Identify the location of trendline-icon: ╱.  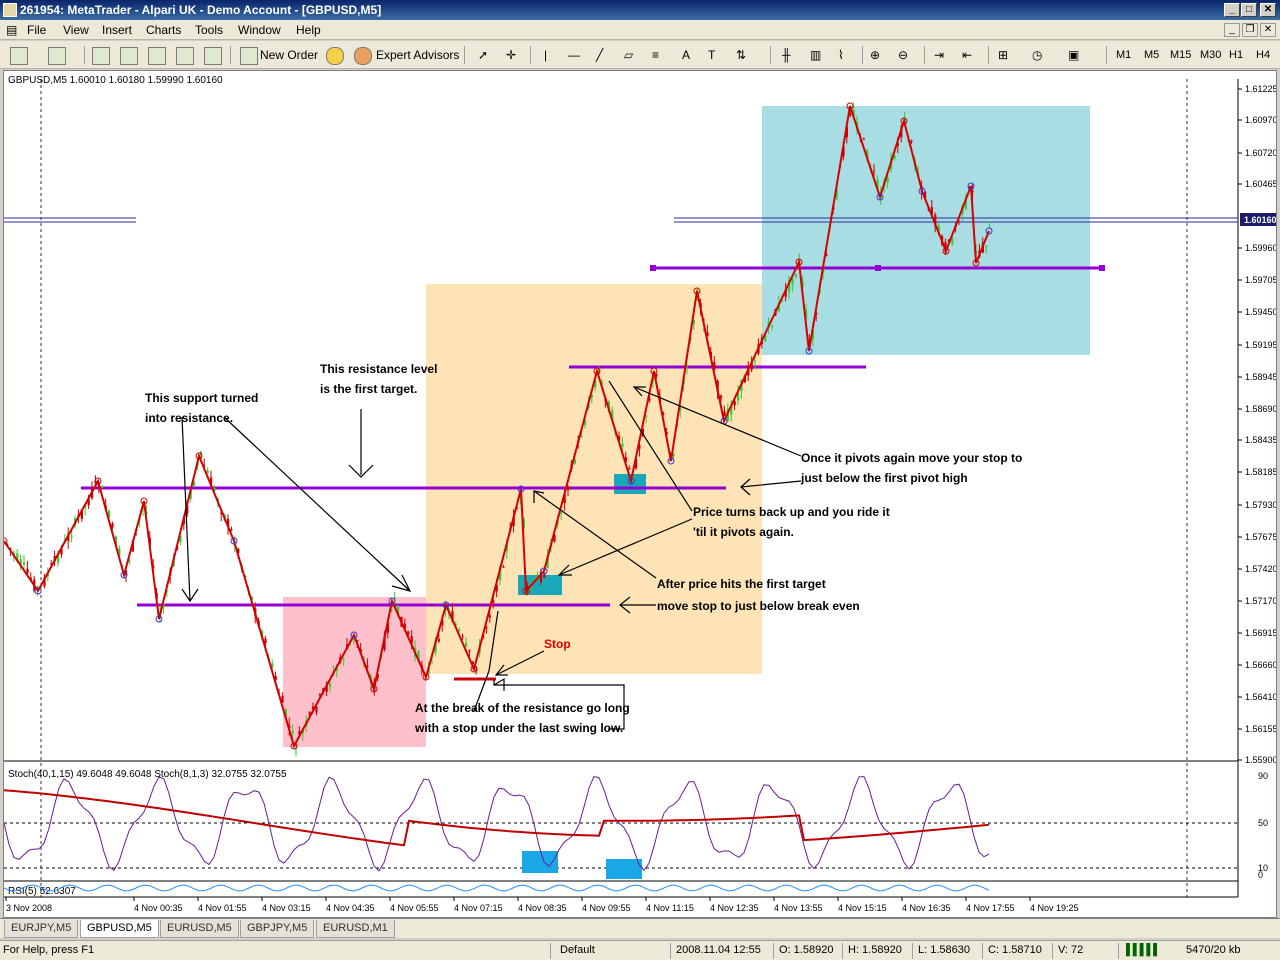
(599, 55).